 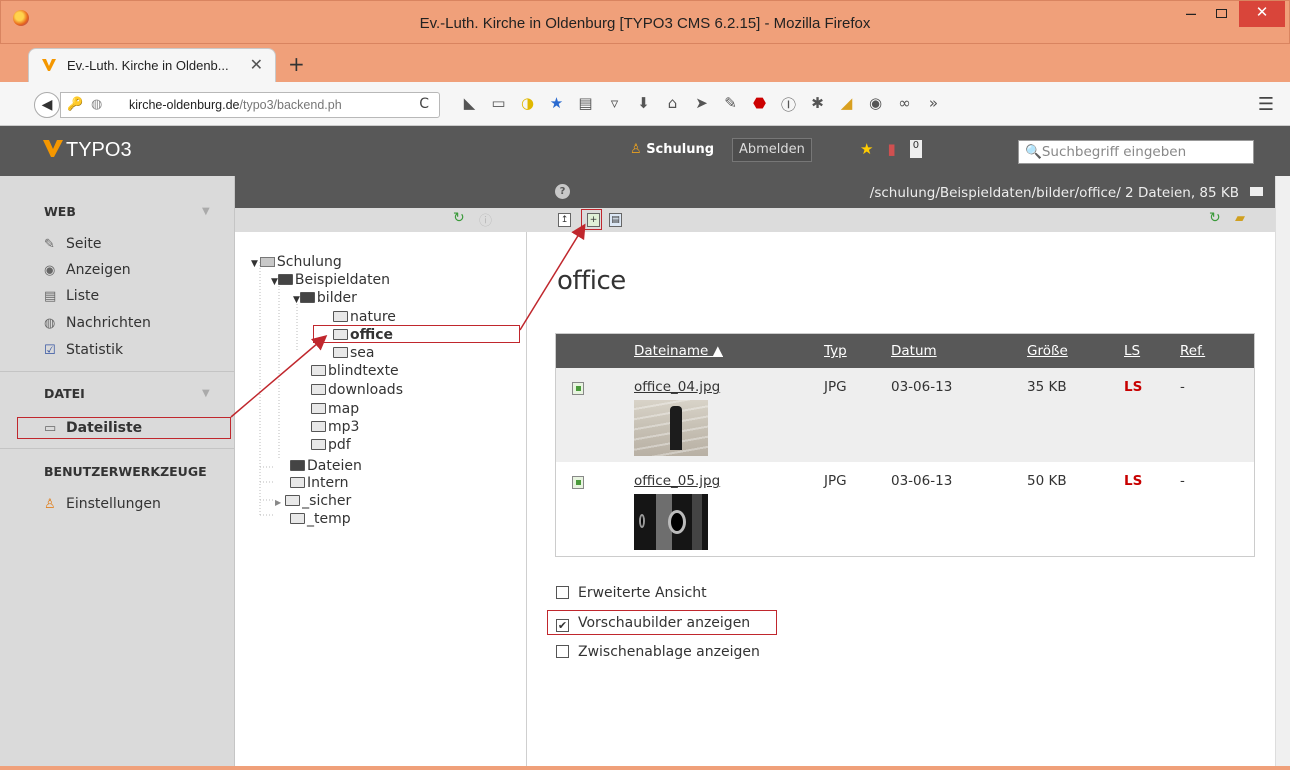 I want to click on overflow-icon: », so click(x=933, y=105).